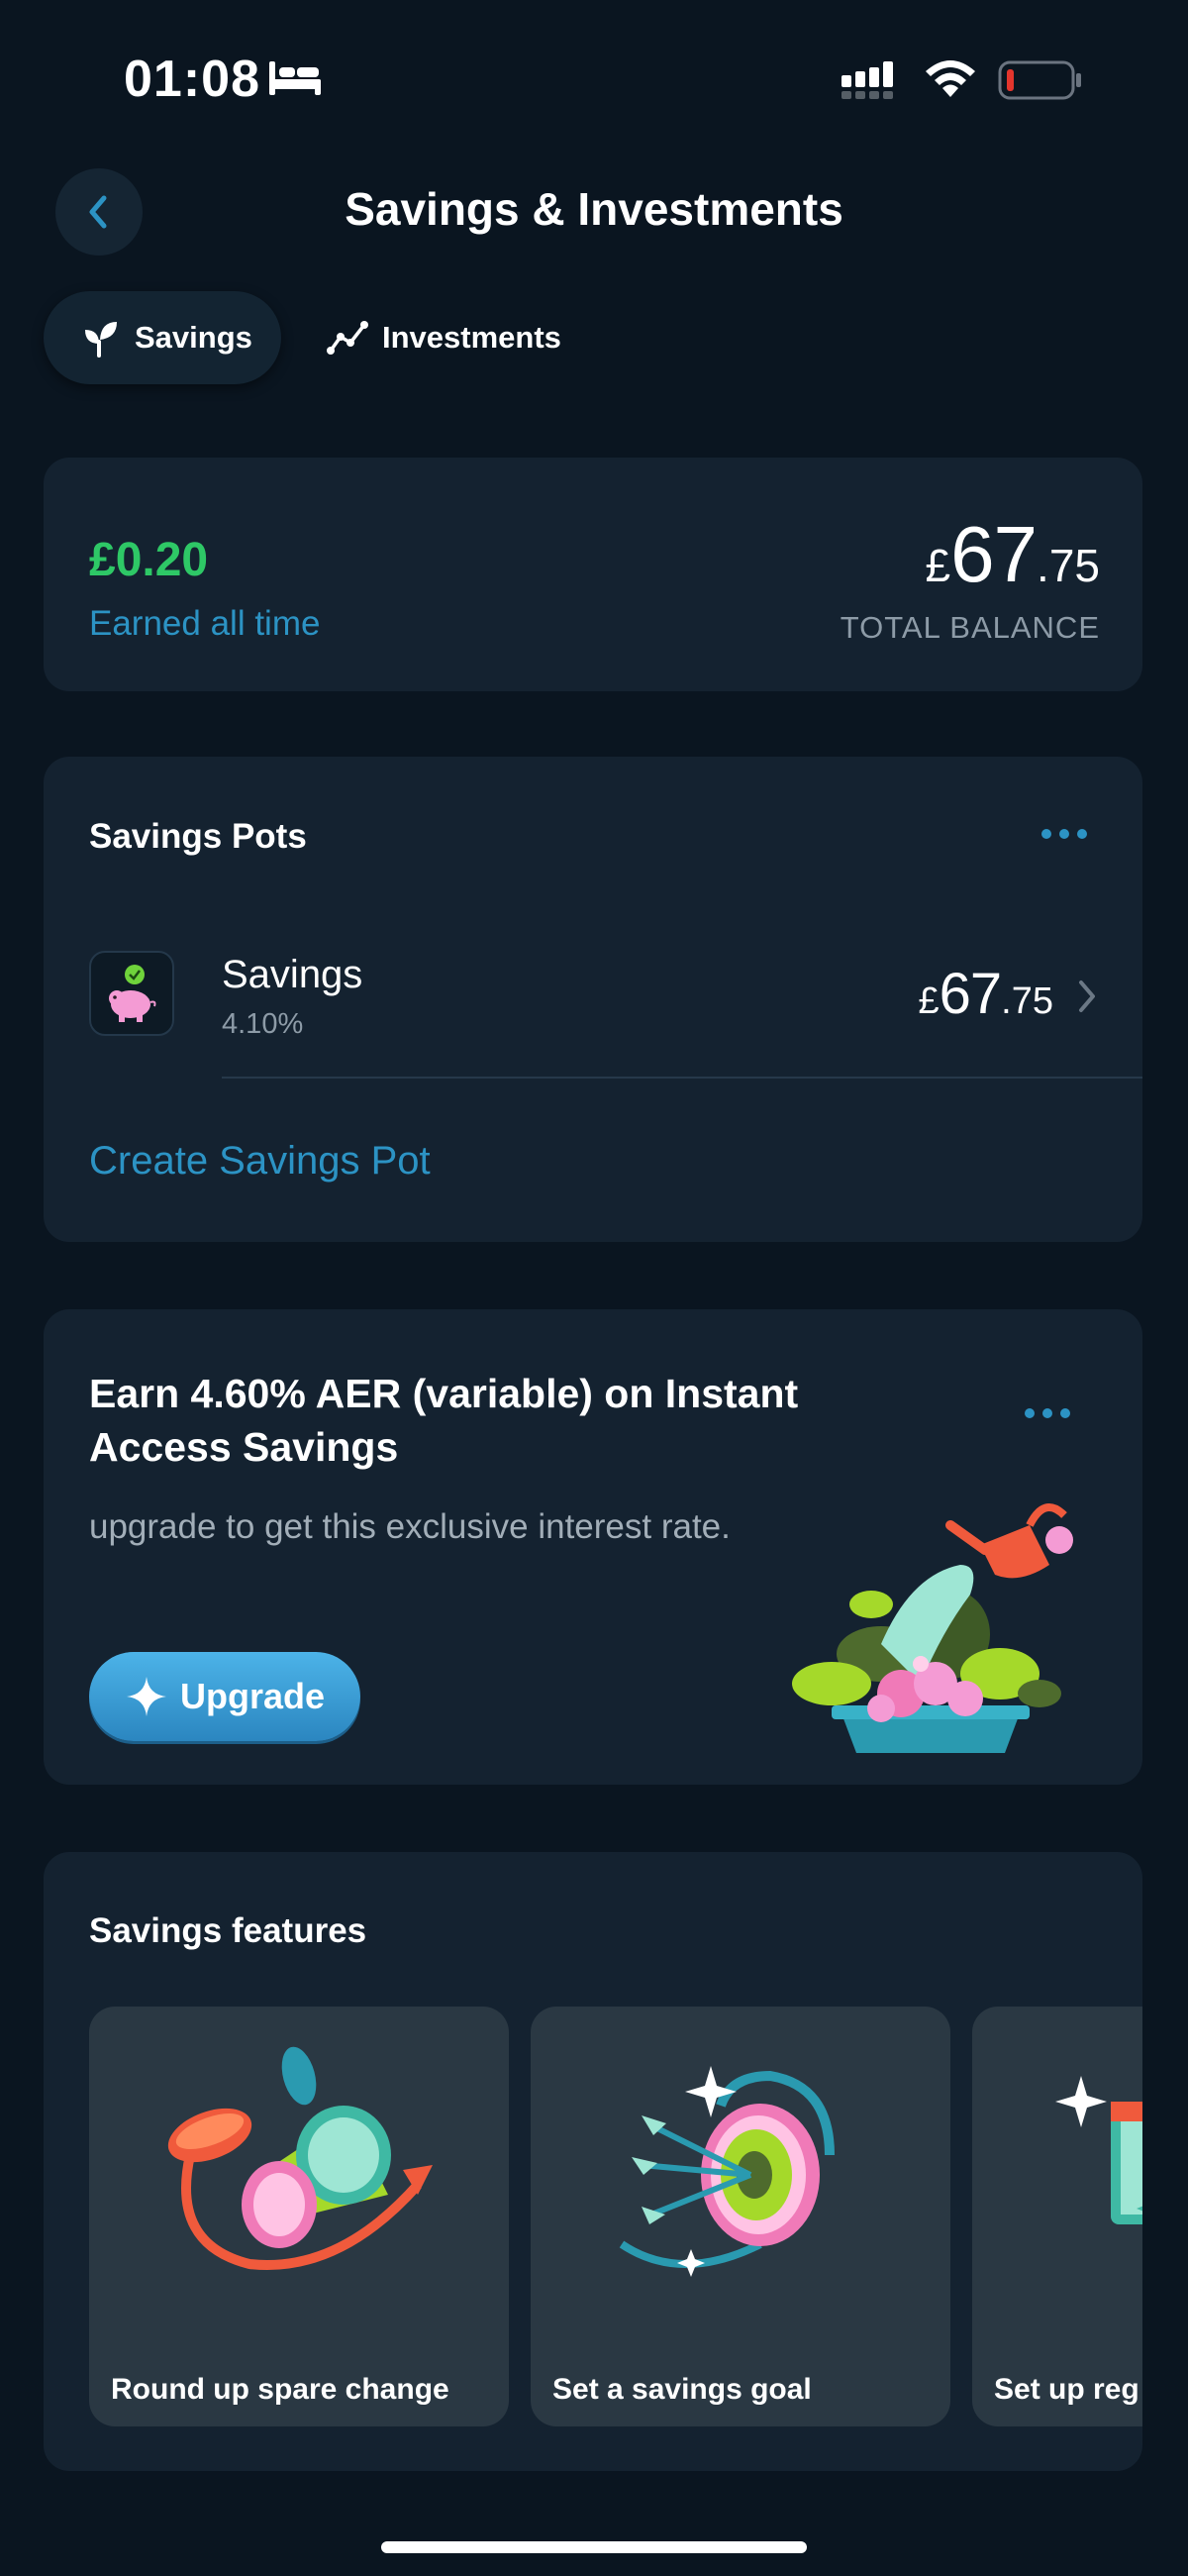 This screenshot has height=2576, width=1188. I want to click on tab-investments: Investments, so click(444, 337).